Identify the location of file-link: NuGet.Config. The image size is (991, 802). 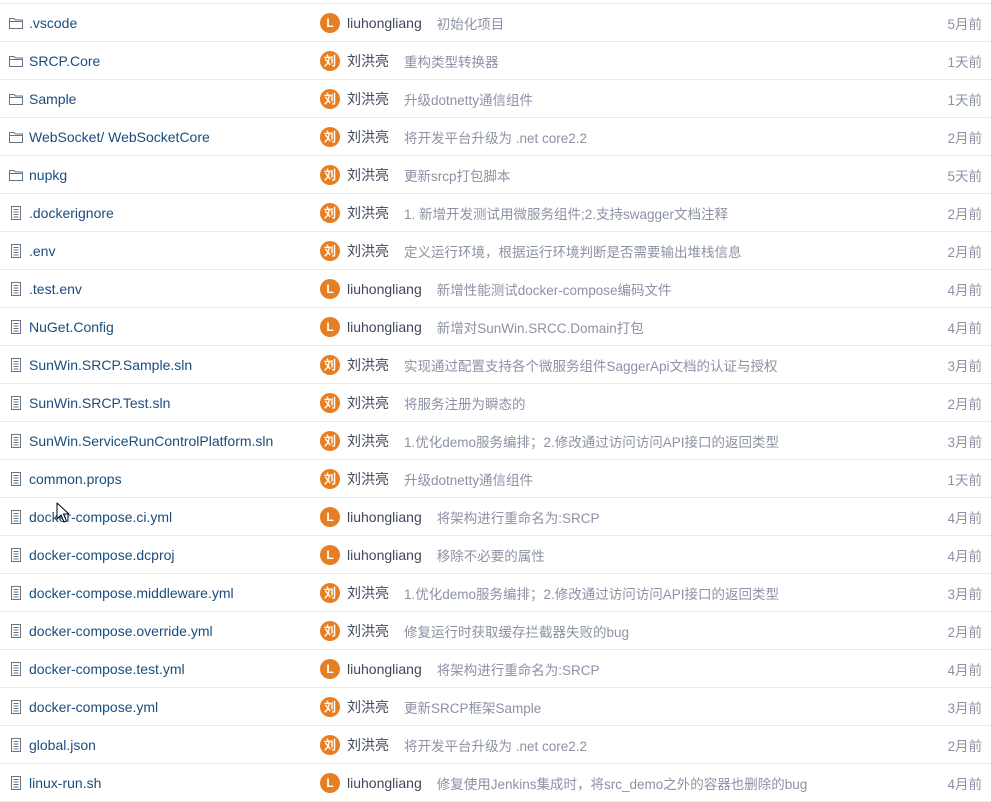
(71, 327).